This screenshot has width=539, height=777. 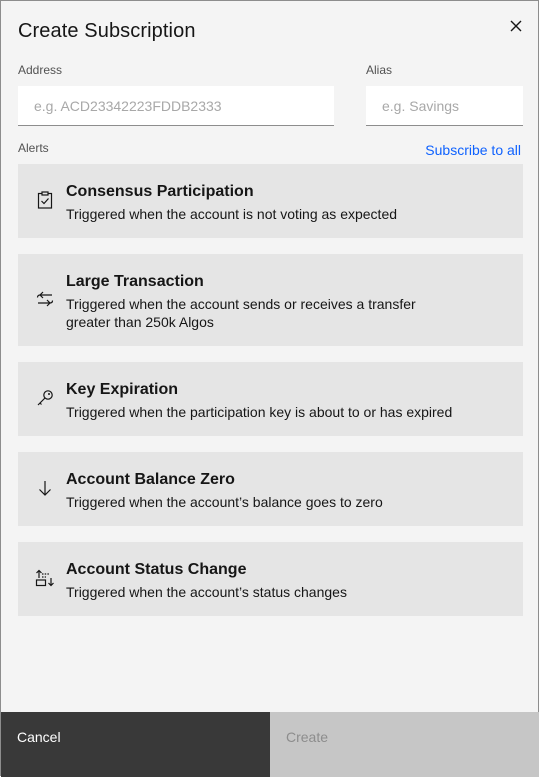 I want to click on modal-footer: Cancel Create, so click(x=270, y=744).